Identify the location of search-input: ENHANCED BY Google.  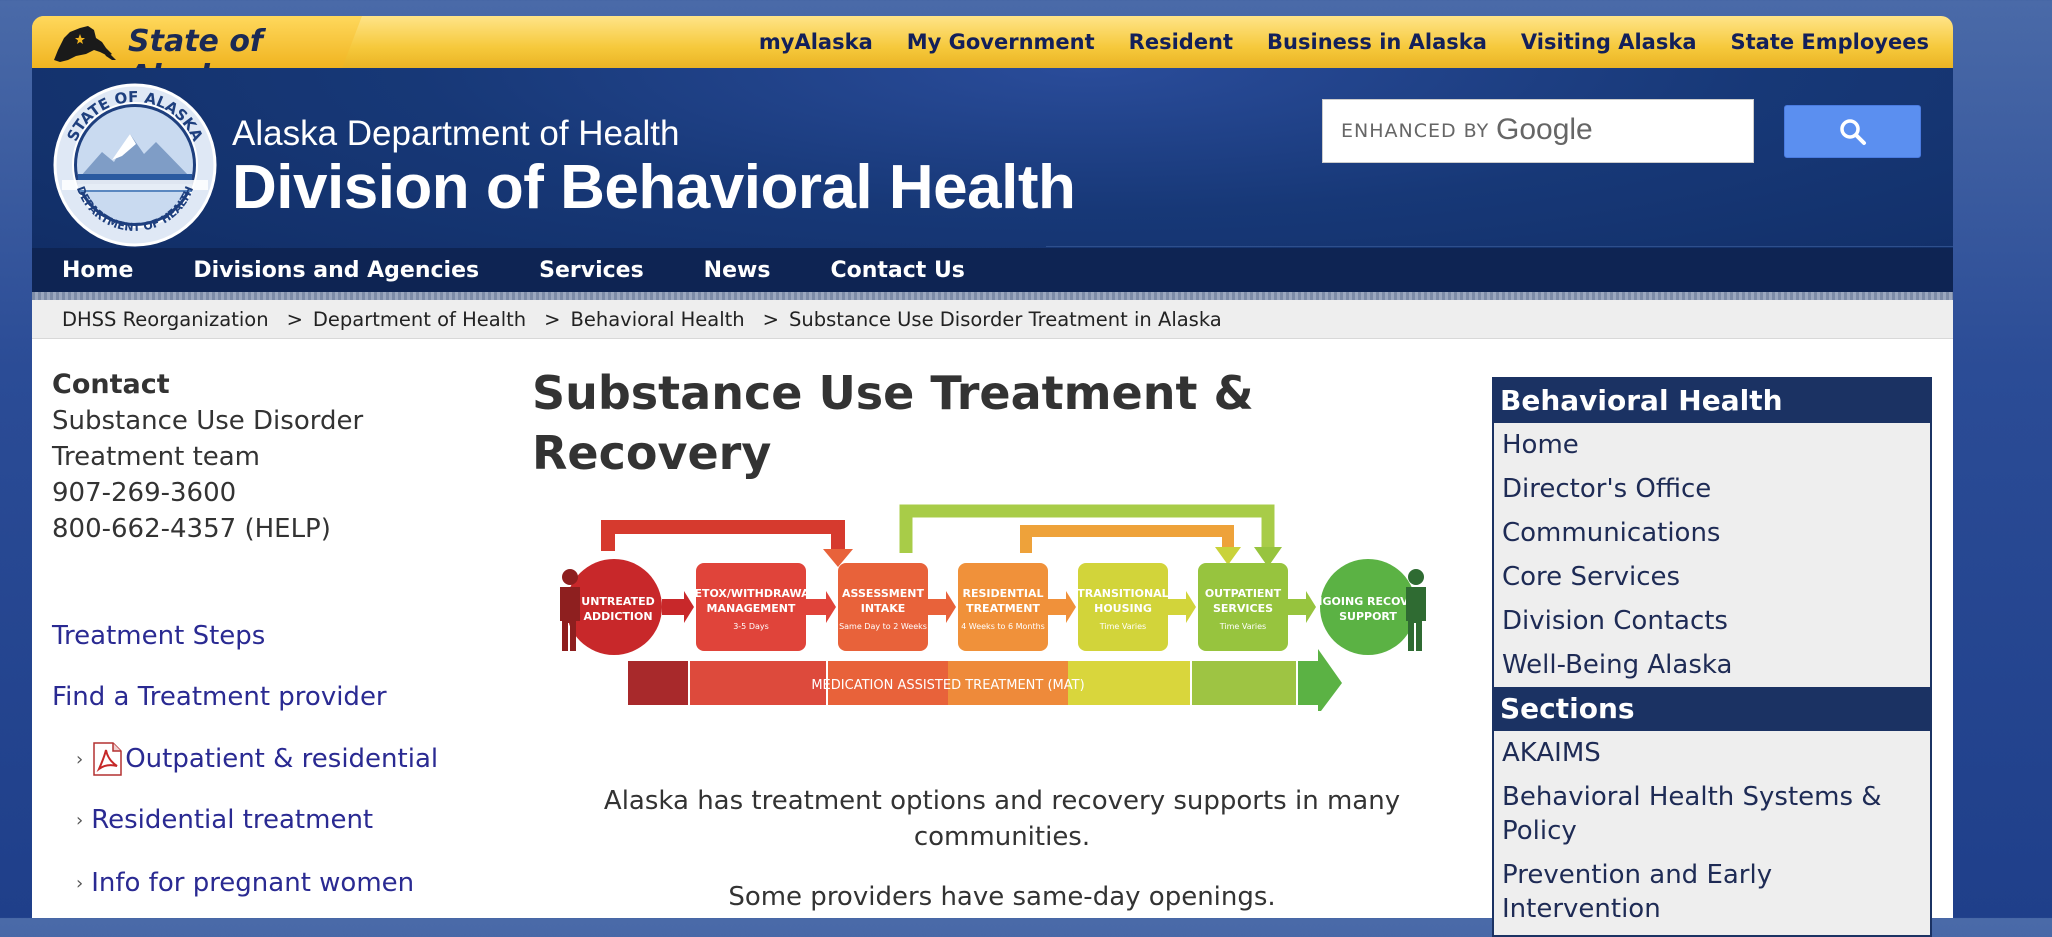
(1538, 131).